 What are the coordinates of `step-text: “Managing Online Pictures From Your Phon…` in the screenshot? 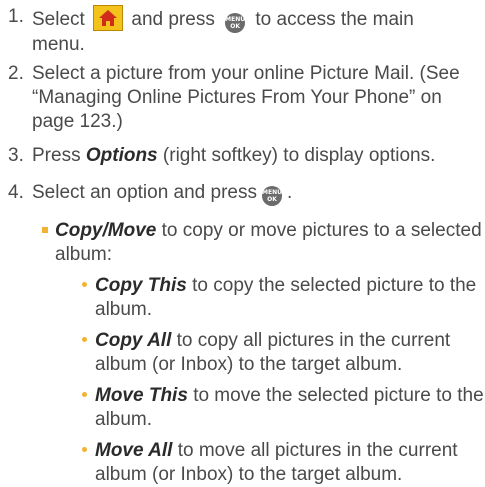 It's located at (237, 97).